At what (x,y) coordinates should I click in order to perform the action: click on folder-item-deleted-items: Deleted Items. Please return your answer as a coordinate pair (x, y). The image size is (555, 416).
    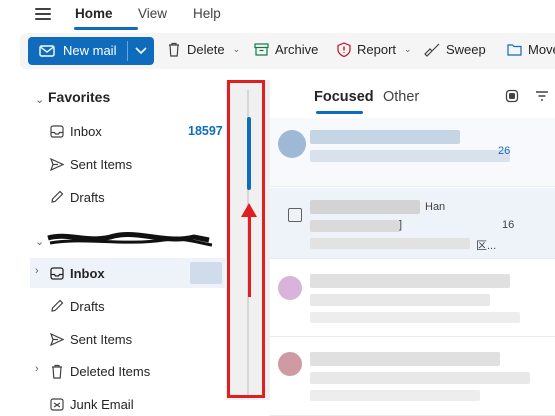
    Looking at the image, I should click on (100, 371).